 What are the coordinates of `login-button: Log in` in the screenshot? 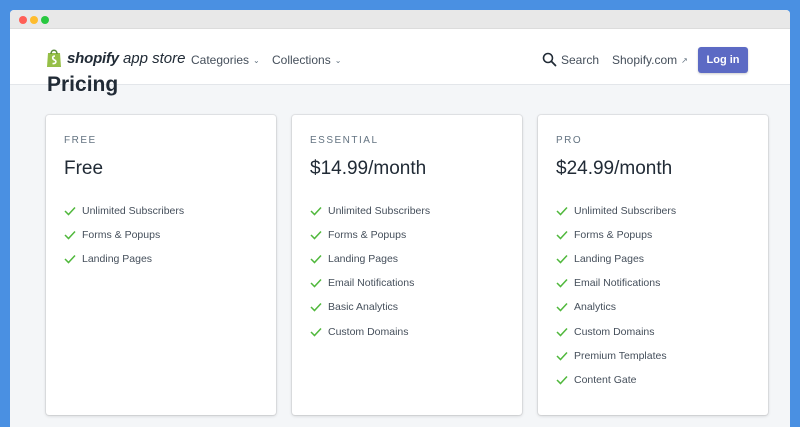 It's located at (723, 60).